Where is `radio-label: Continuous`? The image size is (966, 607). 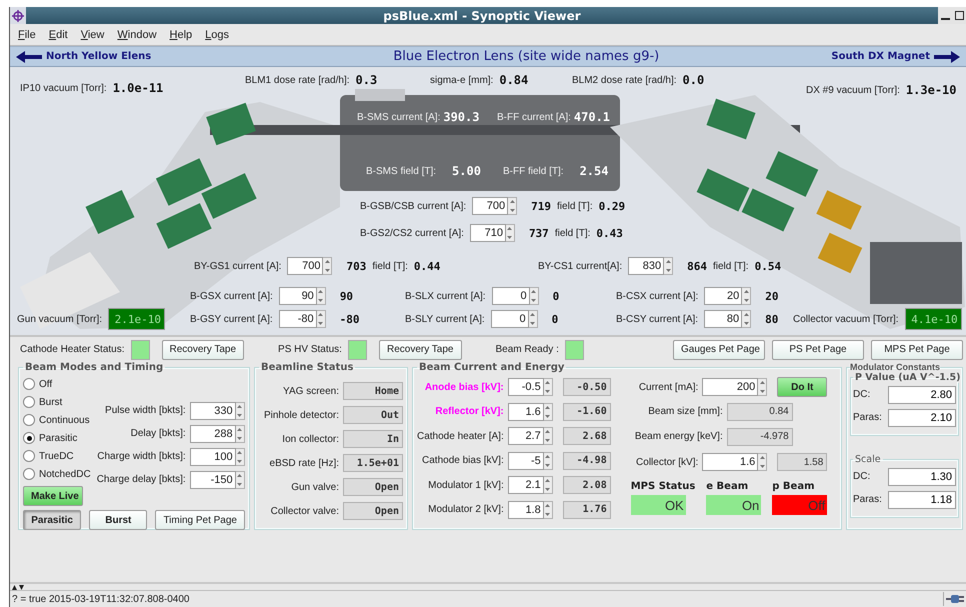 radio-label: Continuous is located at coordinates (64, 420).